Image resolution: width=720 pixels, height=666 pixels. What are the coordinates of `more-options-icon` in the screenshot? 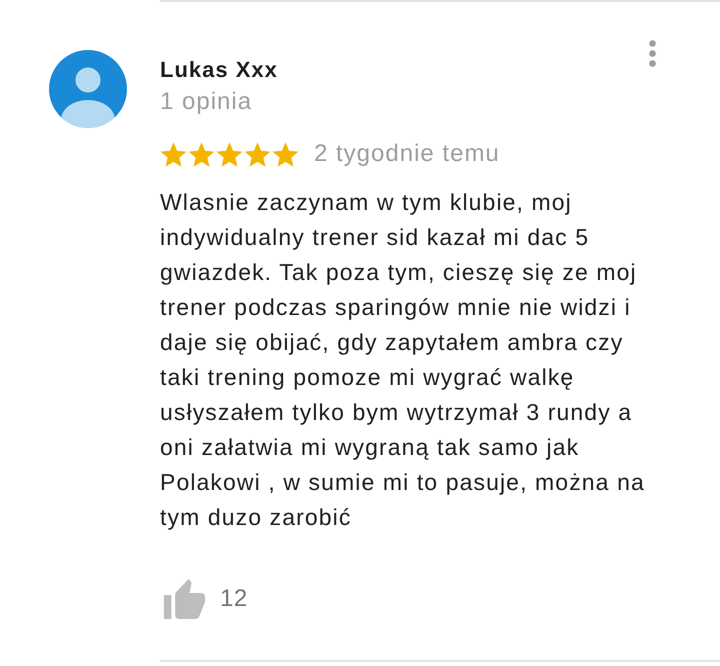 It's located at (652, 53).